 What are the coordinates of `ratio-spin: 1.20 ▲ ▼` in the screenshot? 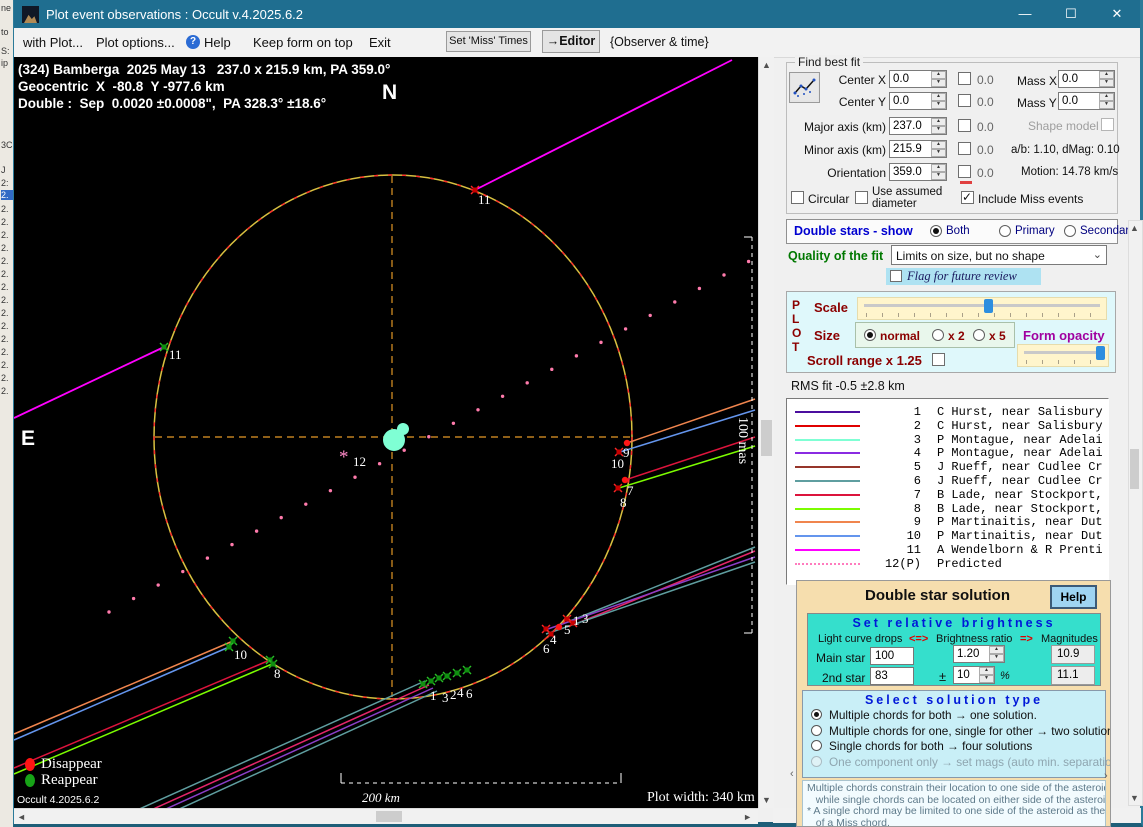 It's located at (979, 654).